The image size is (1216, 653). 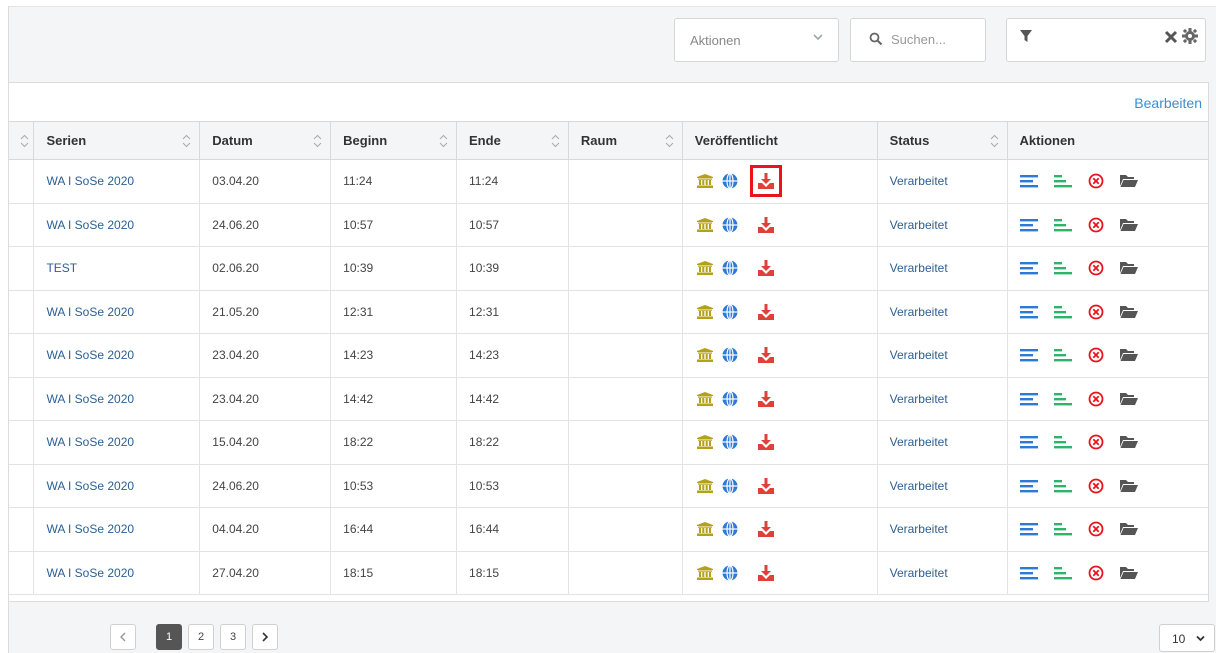 I want to click on column-header-datum: Datum, so click(x=265, y=140).